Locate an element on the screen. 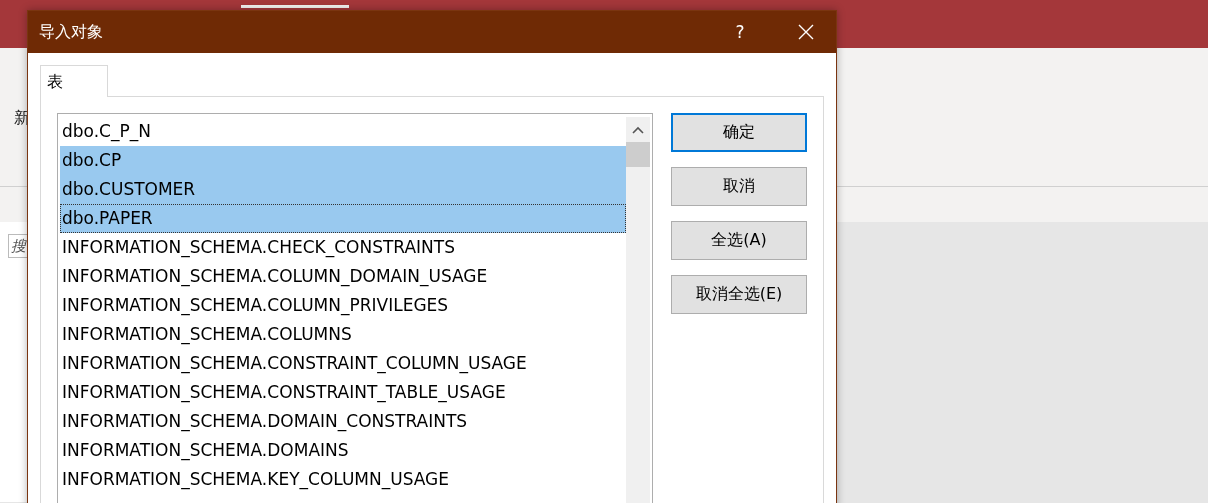 The image size is (1208, 503). list-item: INFORMATION_SCHEMA.COLUMN_DOMAIN_USAGE is located at coordinates (343, 276).